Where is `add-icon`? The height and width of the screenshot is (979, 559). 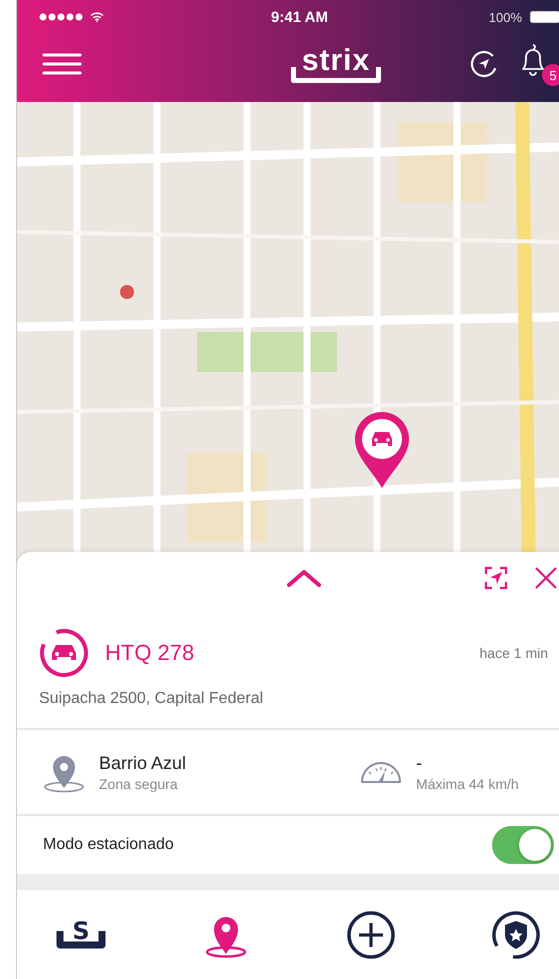
add-icon is located at coordinates (371, 935).